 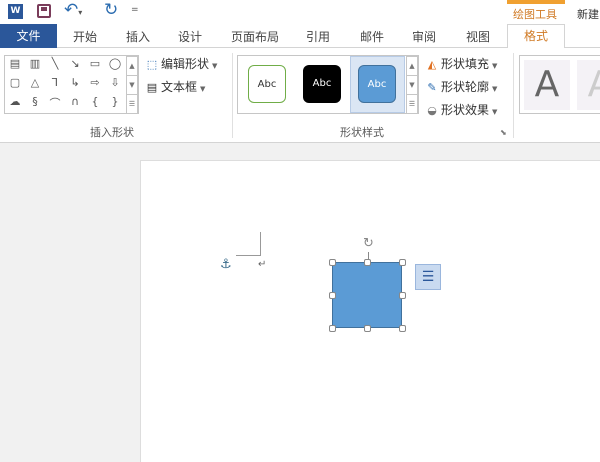 What do you see at coordinates (332, 295) in the screenshot?
I see `resize-handle-w` at bounding box center [332, 295].